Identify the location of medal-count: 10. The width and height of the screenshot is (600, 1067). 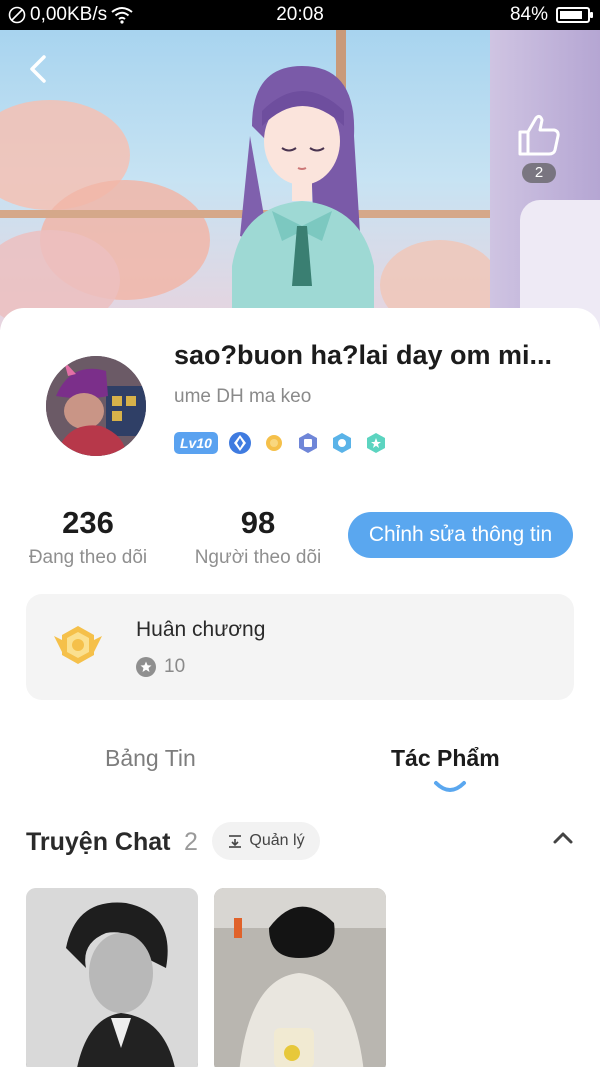
(175, 666).